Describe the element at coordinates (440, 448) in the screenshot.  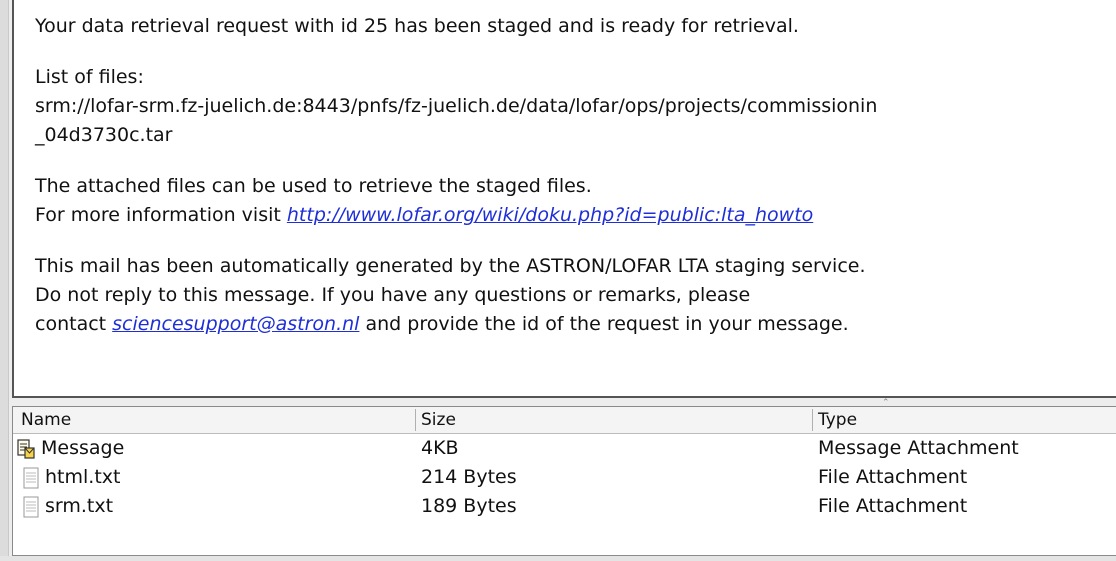
I see `attachment-size: 4KB` at that location.